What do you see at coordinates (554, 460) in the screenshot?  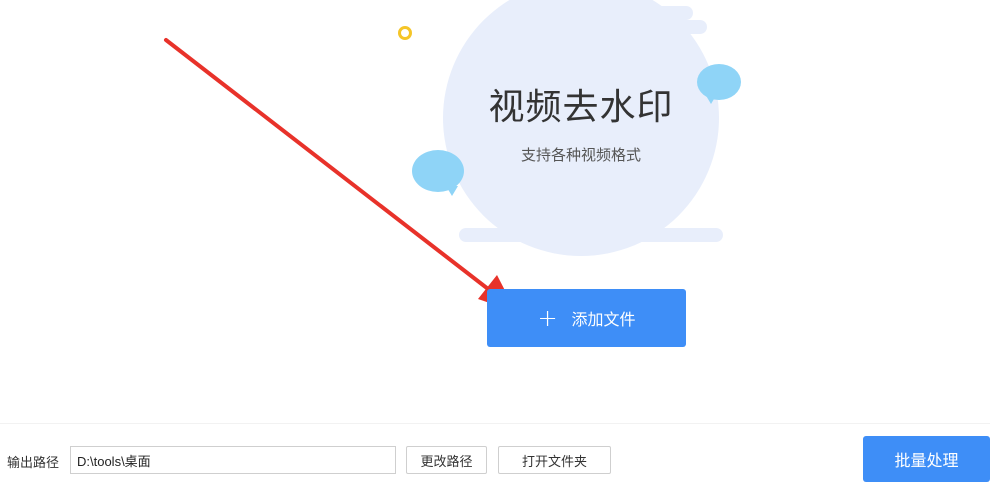 I see `open-folder-button: 打开文件夹` at bounding box center [554, 460].